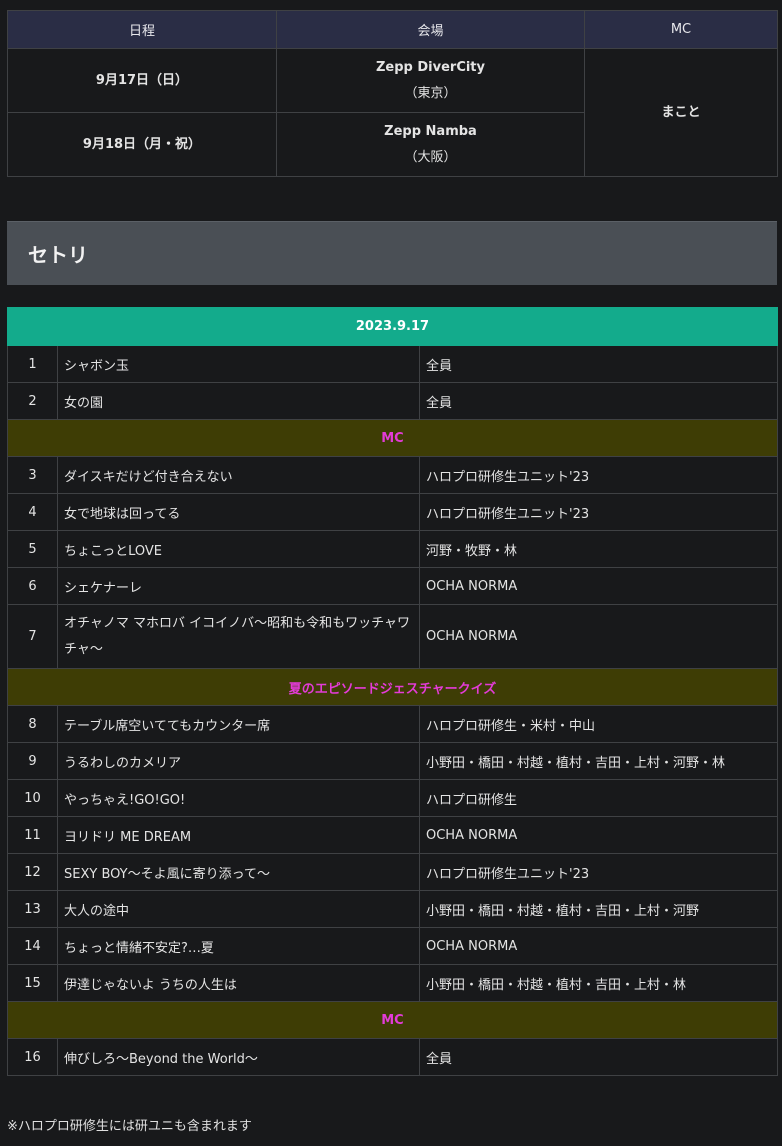  Describe the element at coordinates (598, 724) in the screenshot. I see `setlist-song-artist: ハロプロ研修生・米村・中山` at that location.